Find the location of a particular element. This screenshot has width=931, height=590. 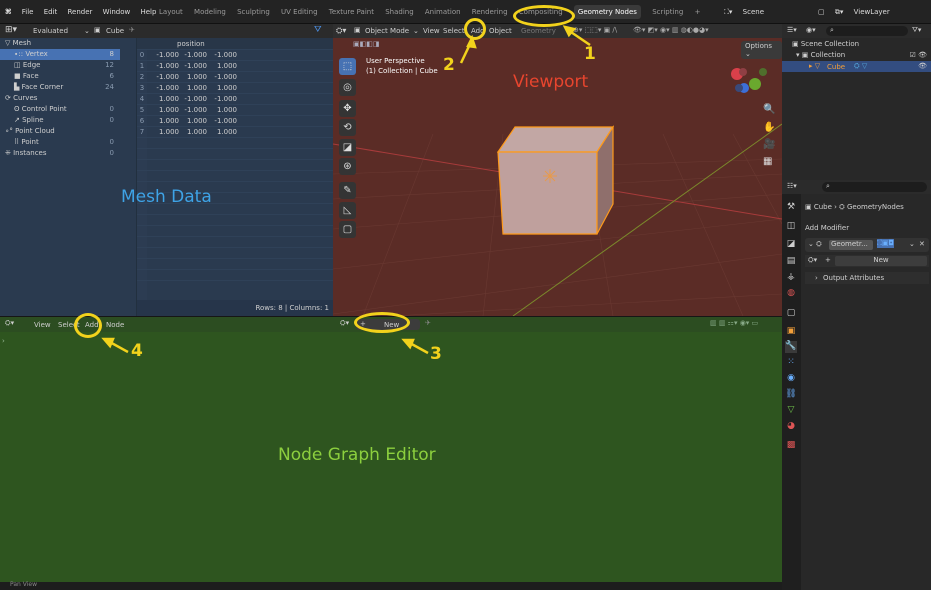

annotation-number-2: 2 is located at coordinates (449, 65).